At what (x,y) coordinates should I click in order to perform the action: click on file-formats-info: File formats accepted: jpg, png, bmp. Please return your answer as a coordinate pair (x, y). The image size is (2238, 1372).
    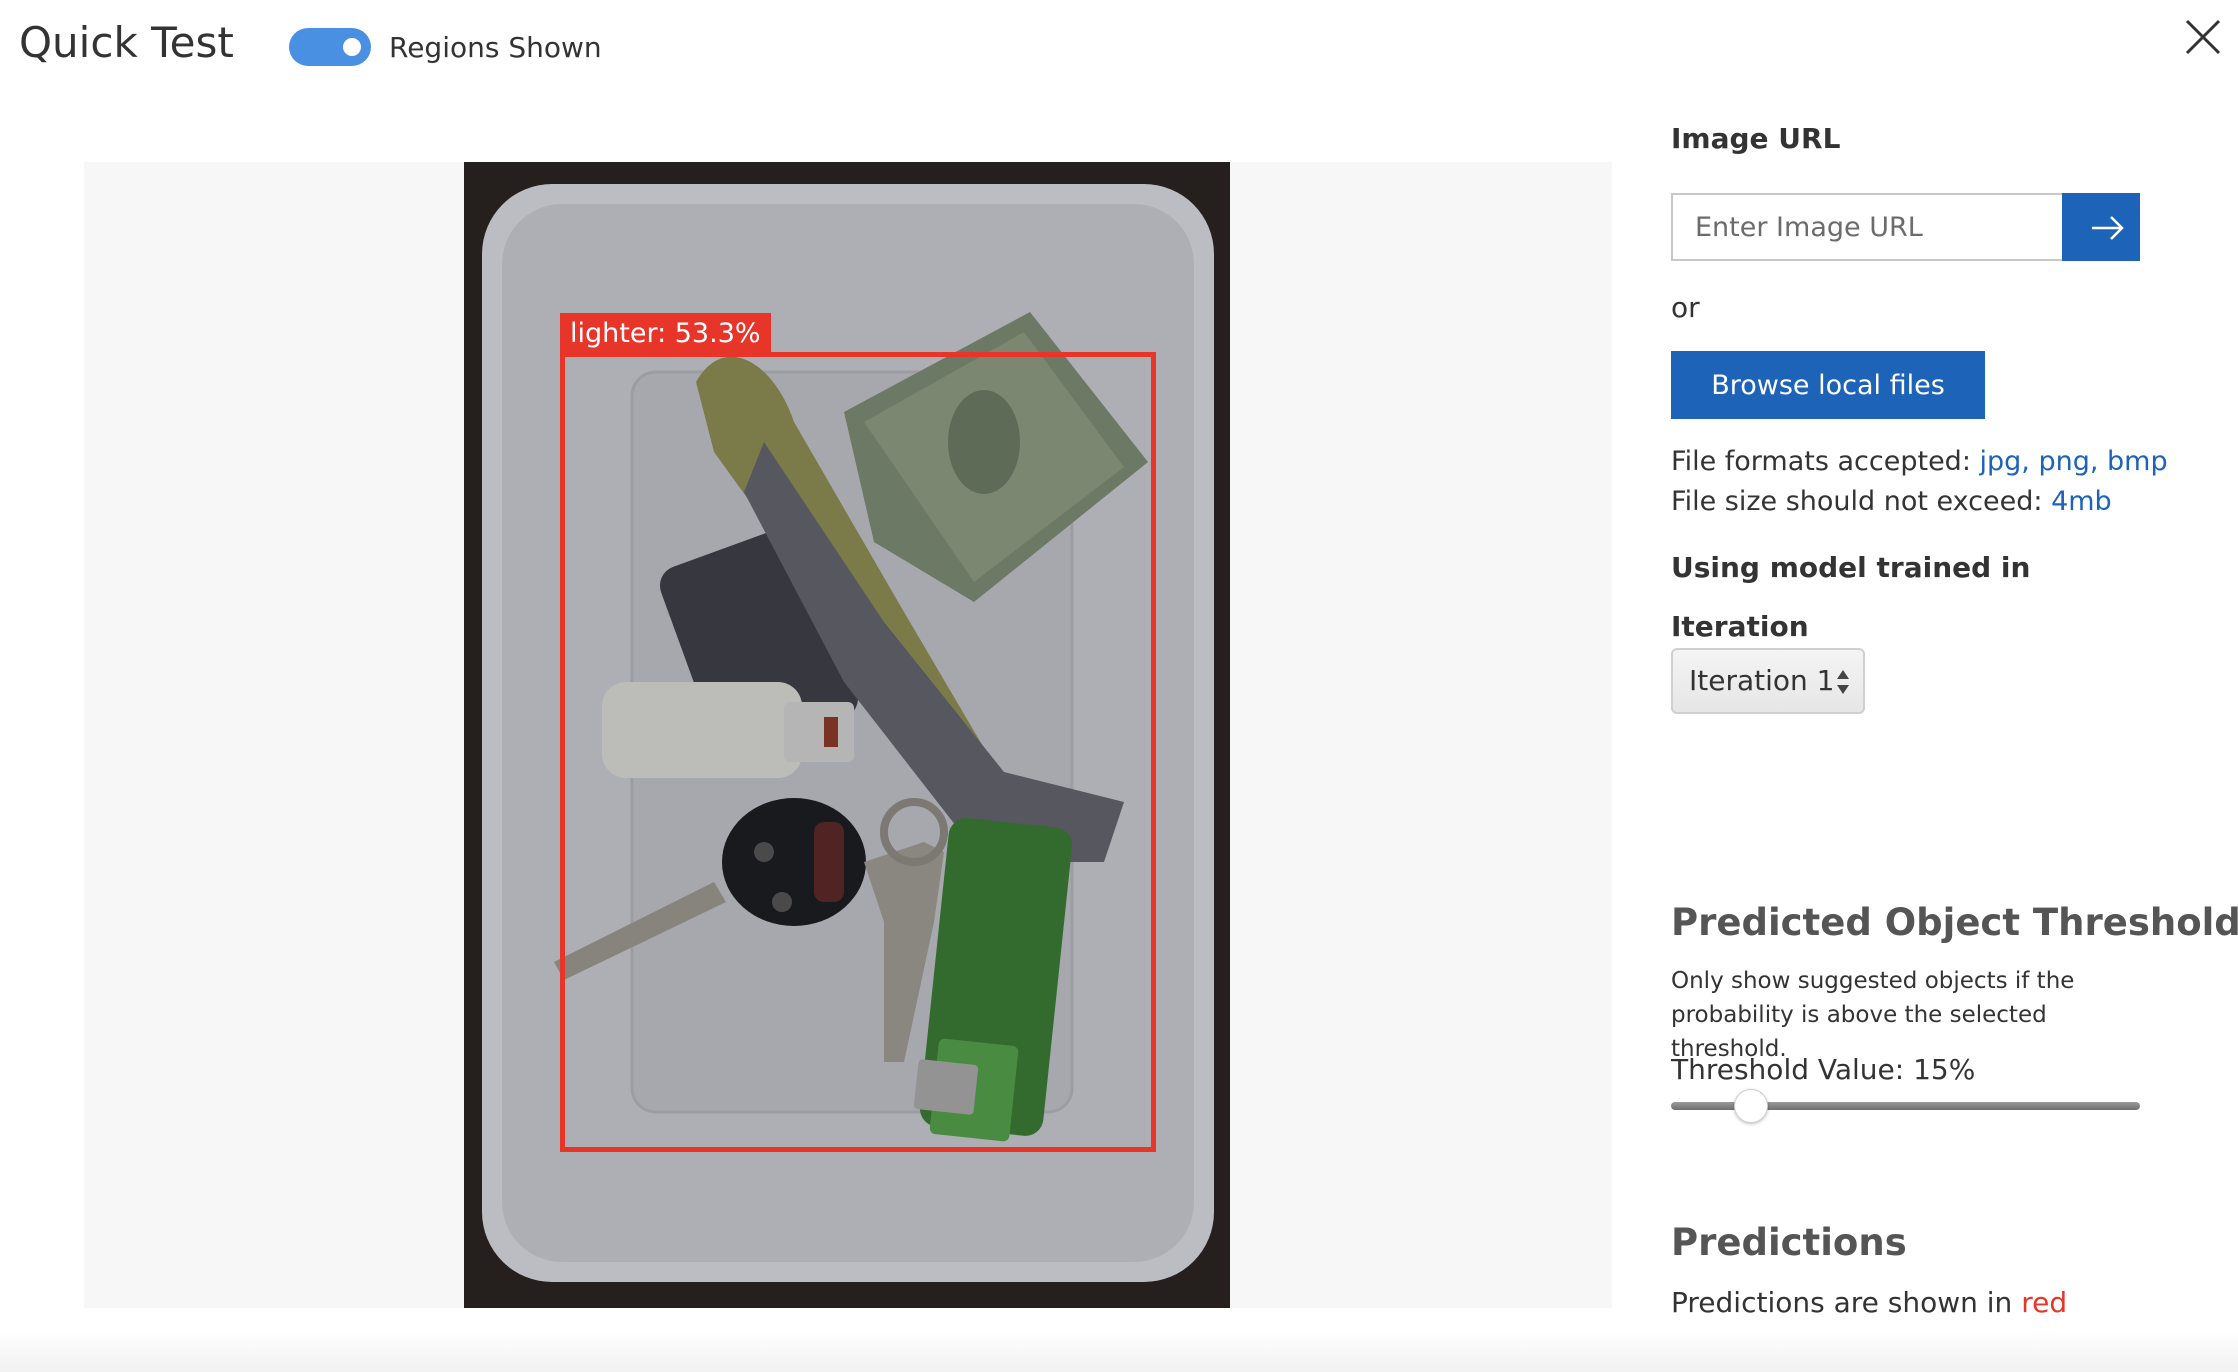
    Looking at the image, I should click on (1919, 462).